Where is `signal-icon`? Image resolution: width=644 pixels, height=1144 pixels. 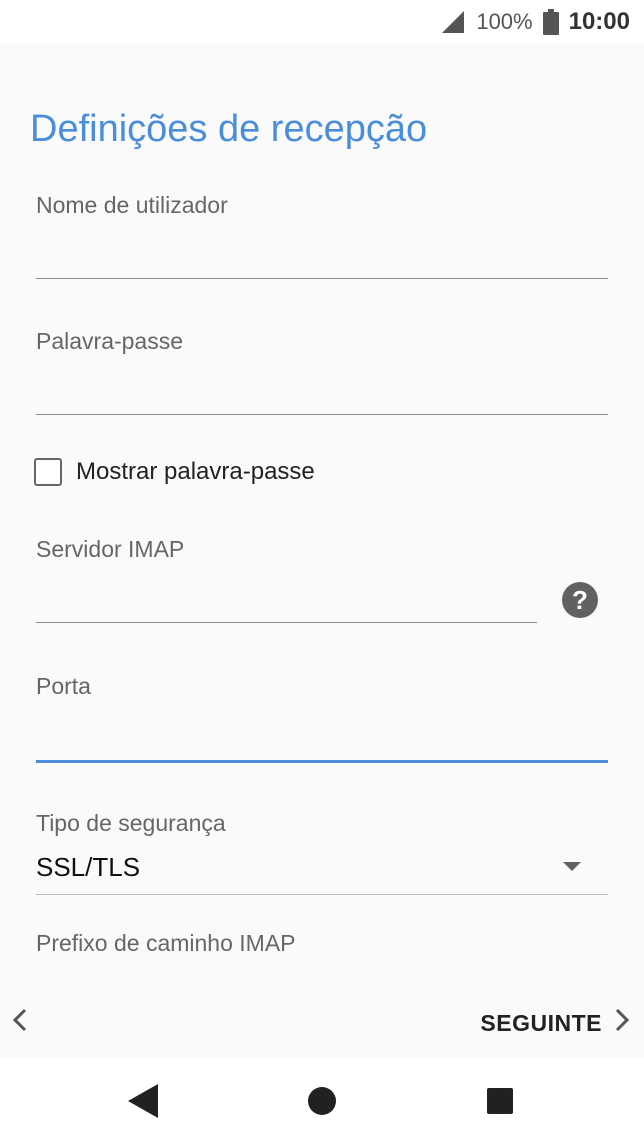
signal-icon is located at coordinates (453, 22).